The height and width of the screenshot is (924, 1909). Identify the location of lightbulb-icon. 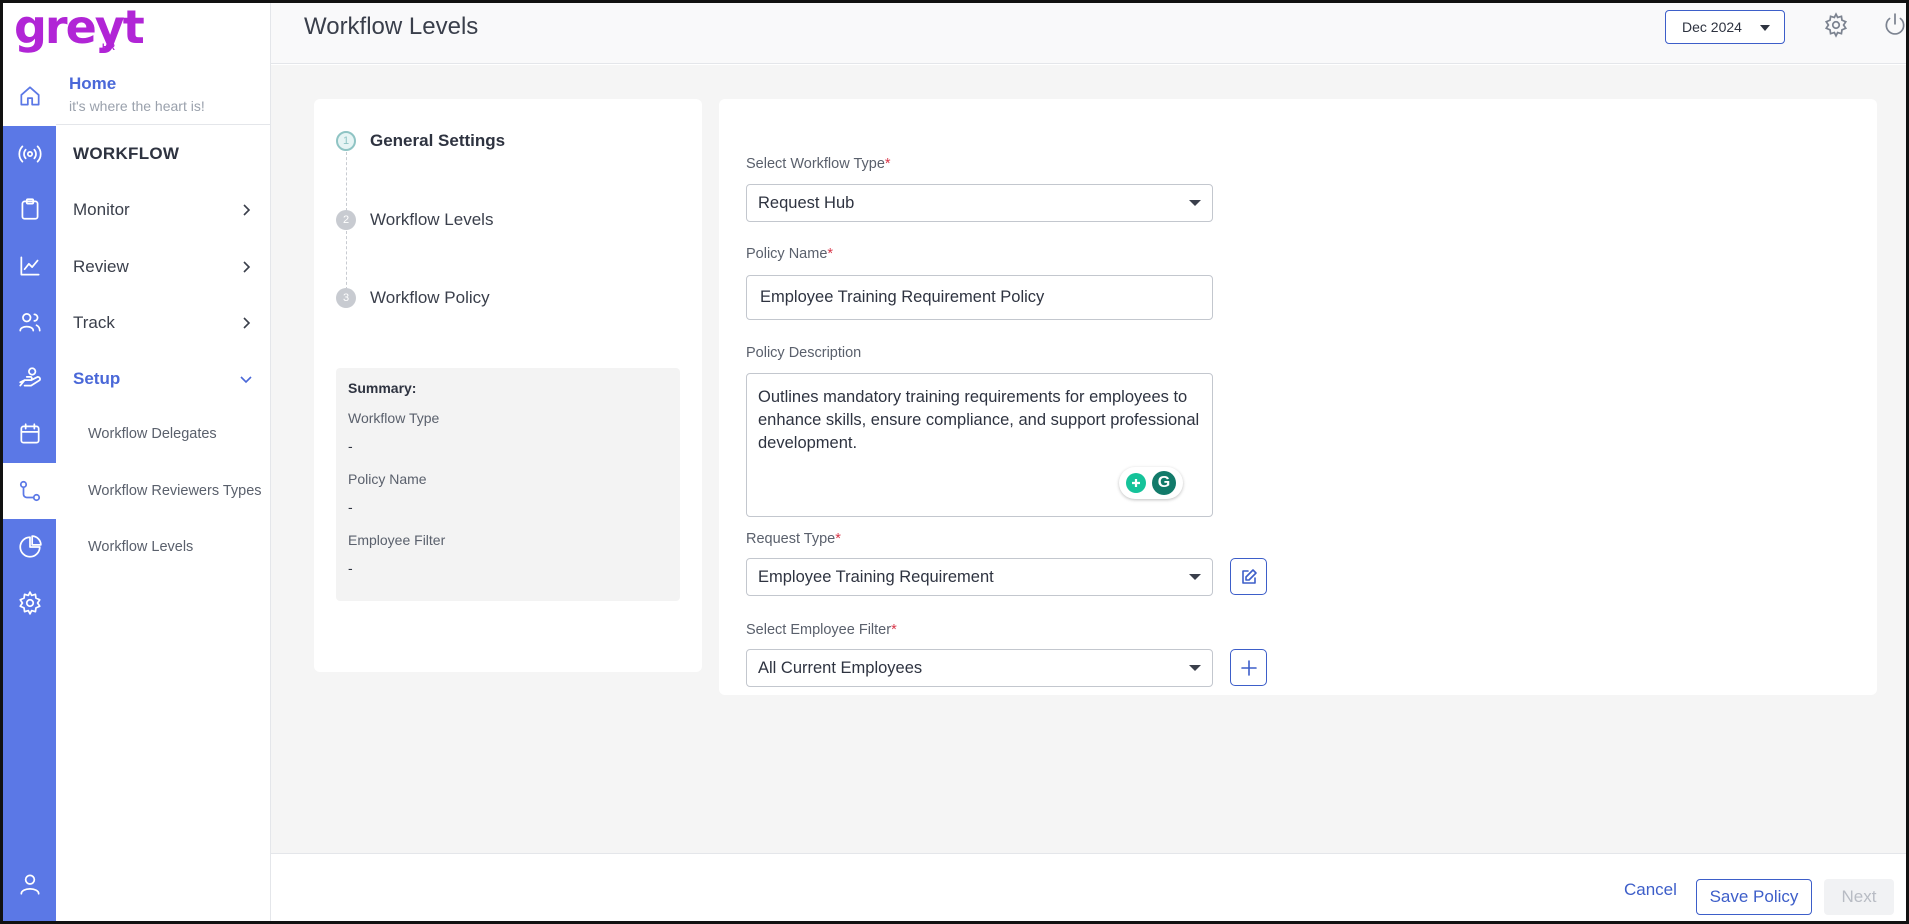
(1136, 483).